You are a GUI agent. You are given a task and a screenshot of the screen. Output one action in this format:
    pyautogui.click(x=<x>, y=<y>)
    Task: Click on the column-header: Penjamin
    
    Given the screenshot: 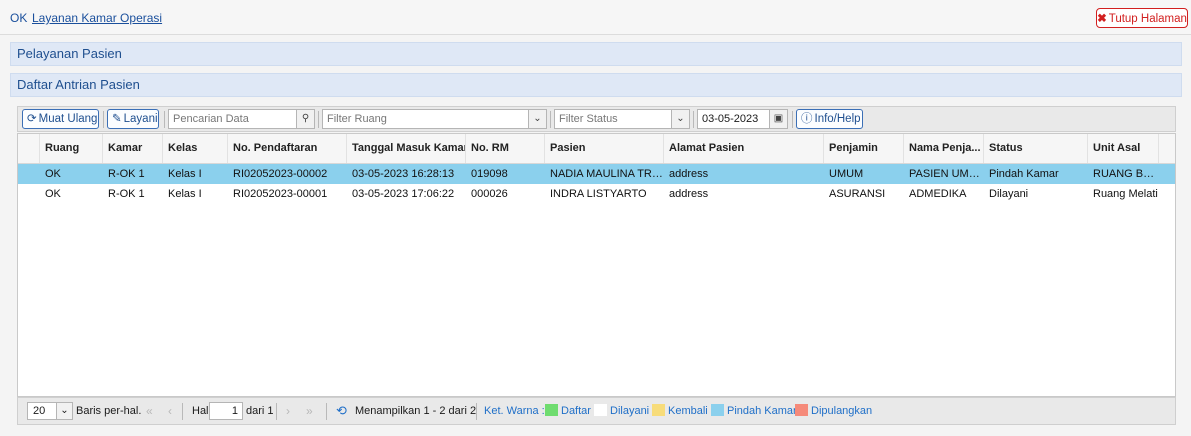 What is the action you would take?
    pyautogui.click(x=864, y=148)
    